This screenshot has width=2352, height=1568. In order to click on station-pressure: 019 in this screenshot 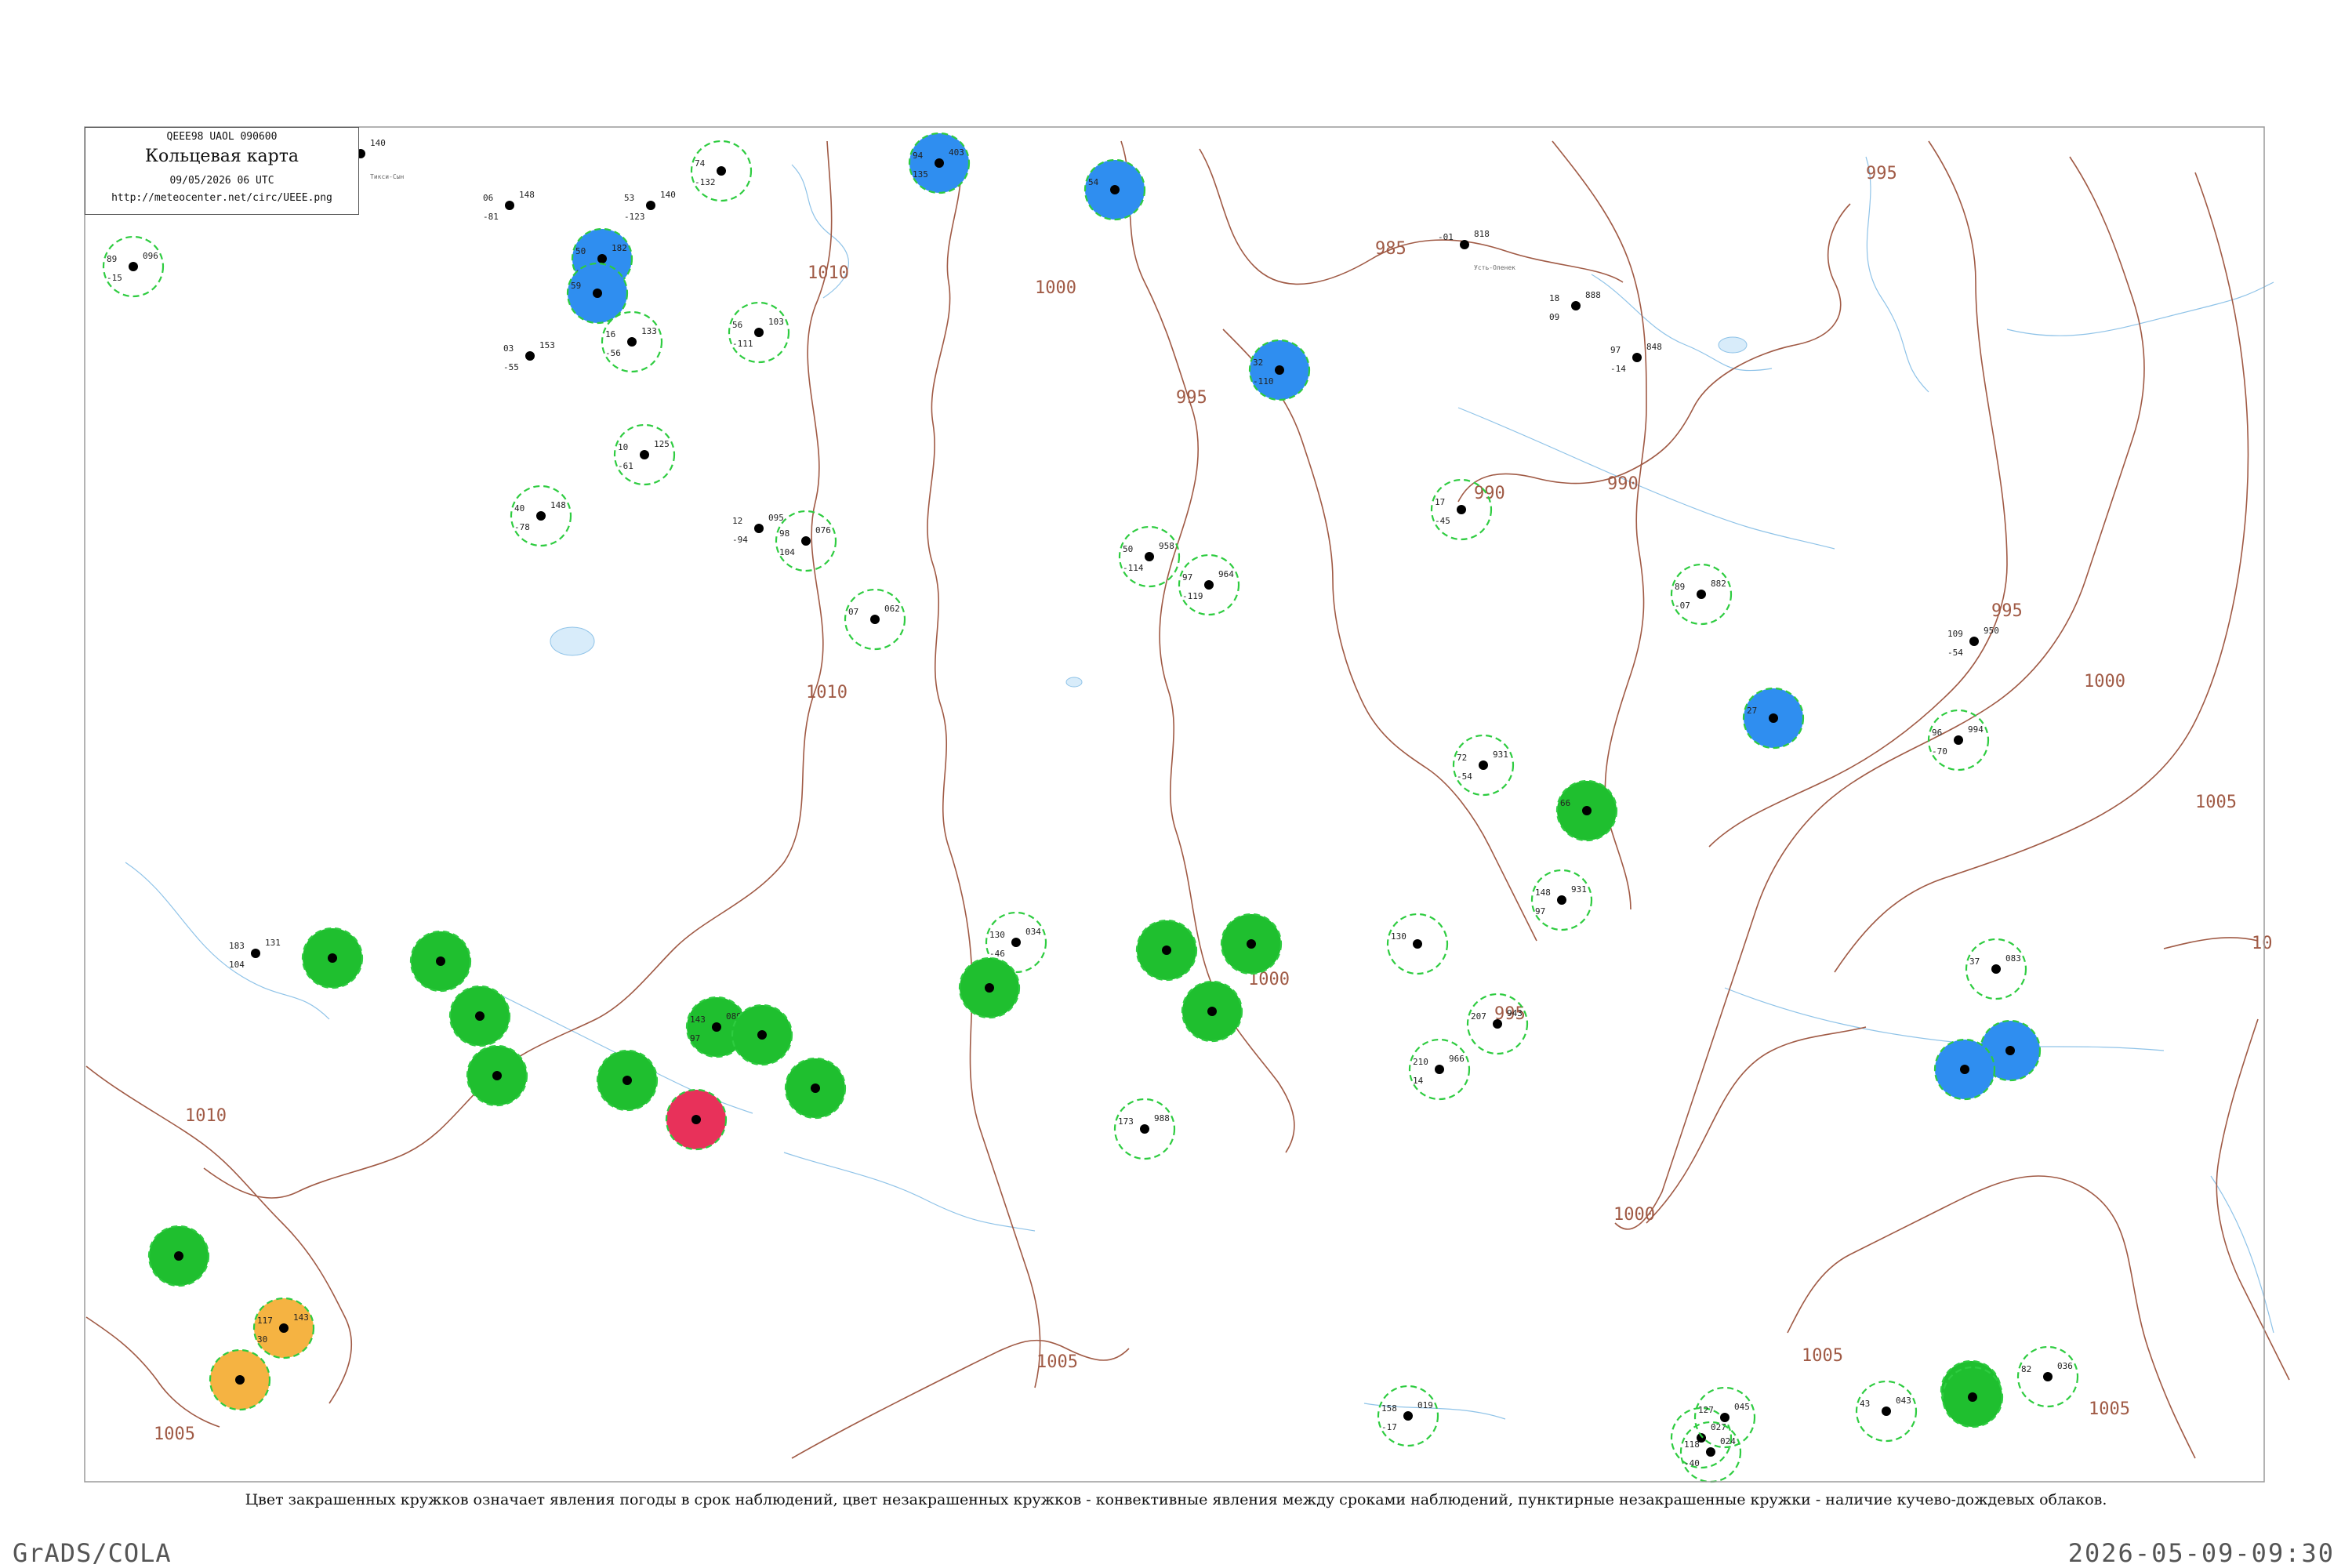, I will do `click(1425, 1405)`.